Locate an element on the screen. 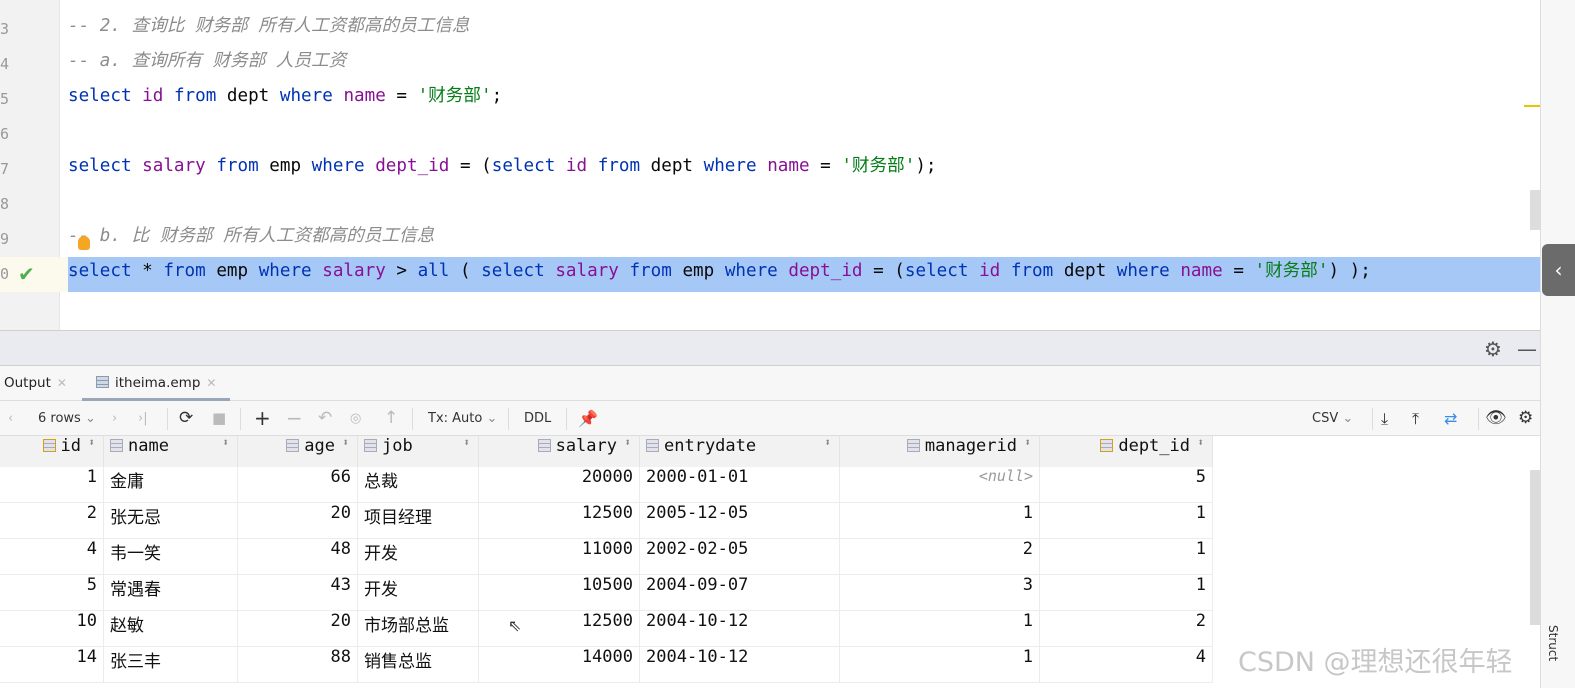 This screenshot has width=1575, height=688. cell-name: 常遇春 is located at coordinates (171, 593).